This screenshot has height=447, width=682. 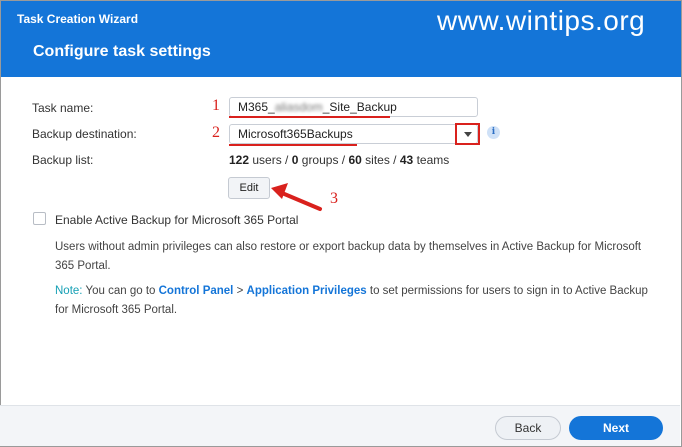 I want to click on annotation-marker-1: 1, so click(x=216, y=105).